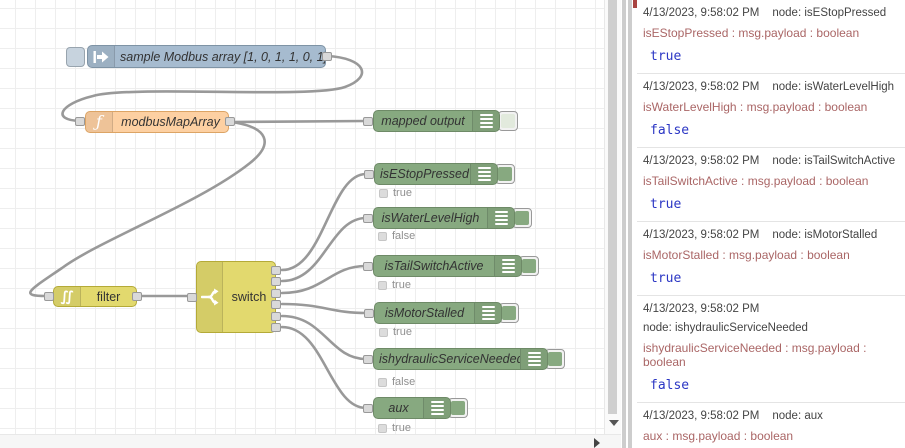  I want to click on separator-bar, so click(630, 224).